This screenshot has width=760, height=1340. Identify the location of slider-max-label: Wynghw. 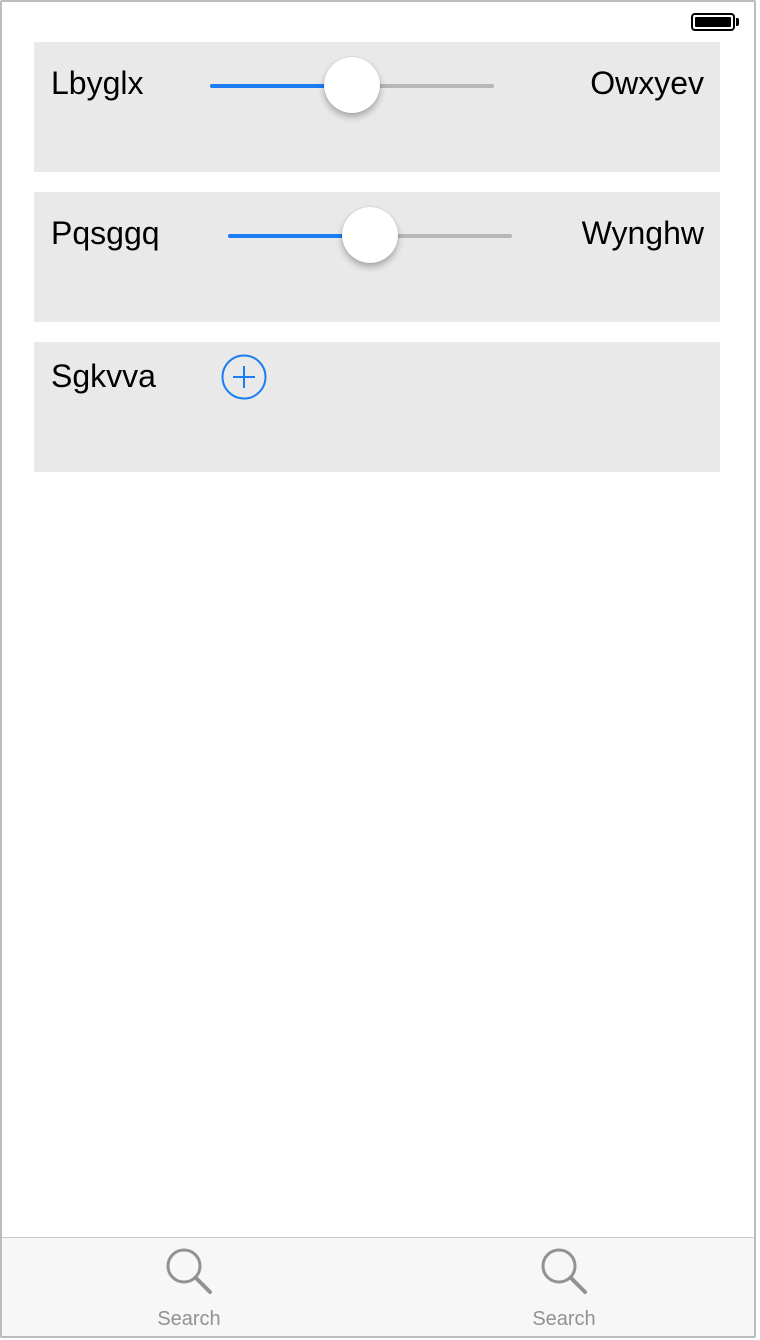
(642, 233).